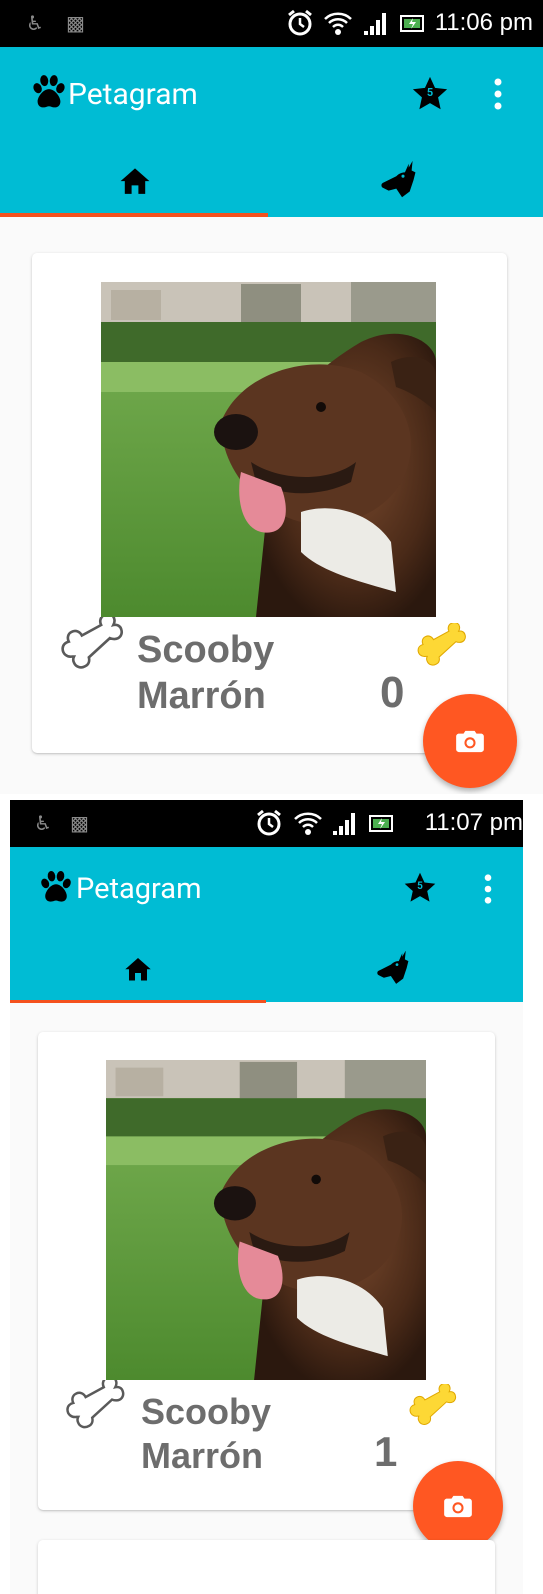  I want to click on status-bar: ♿ ▩ 11:06 pm, so click(271, 23).